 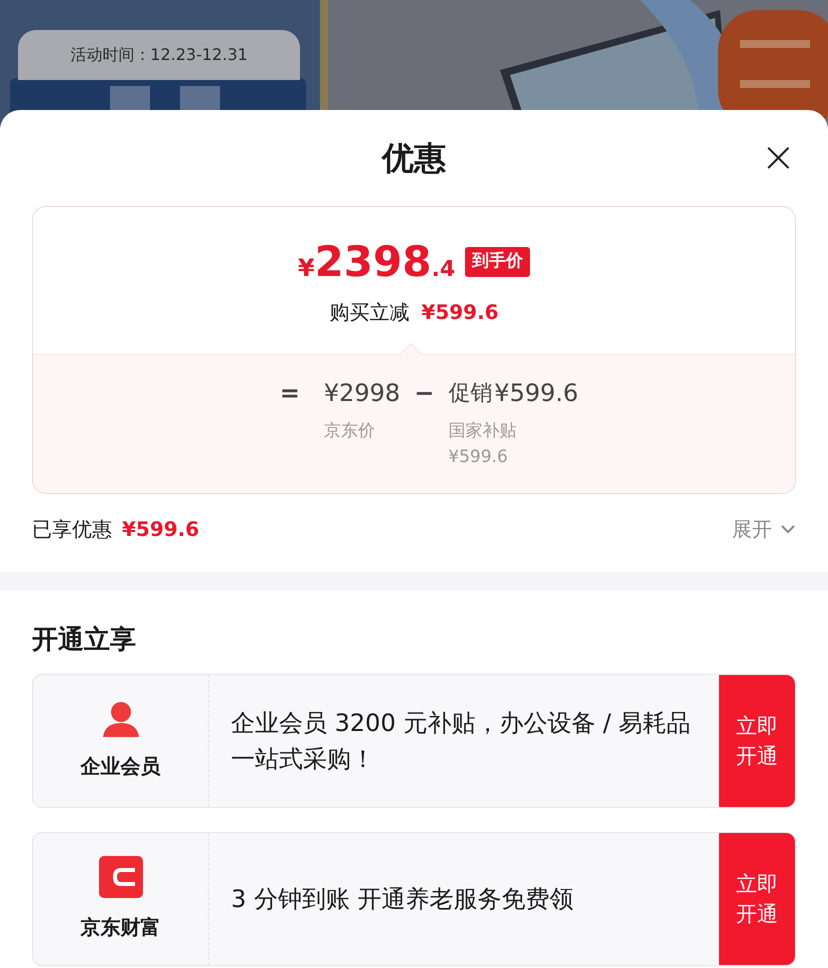 I want to click on offer-description: 3 分钟到账 开通养老服务免费领, so click(x=402, y=899).